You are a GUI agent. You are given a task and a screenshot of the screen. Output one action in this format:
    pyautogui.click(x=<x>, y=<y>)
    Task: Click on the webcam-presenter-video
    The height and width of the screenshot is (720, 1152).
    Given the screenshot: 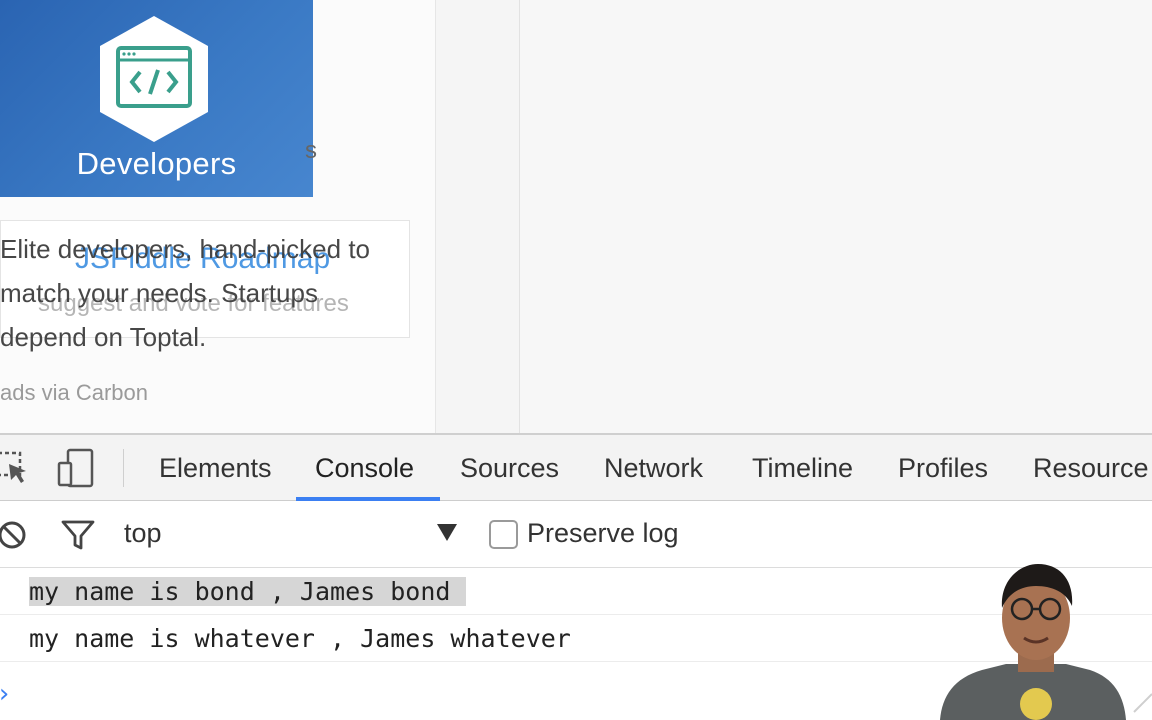 What is the action you would take?
    pyautogui.click(x=1046, y=642)
    